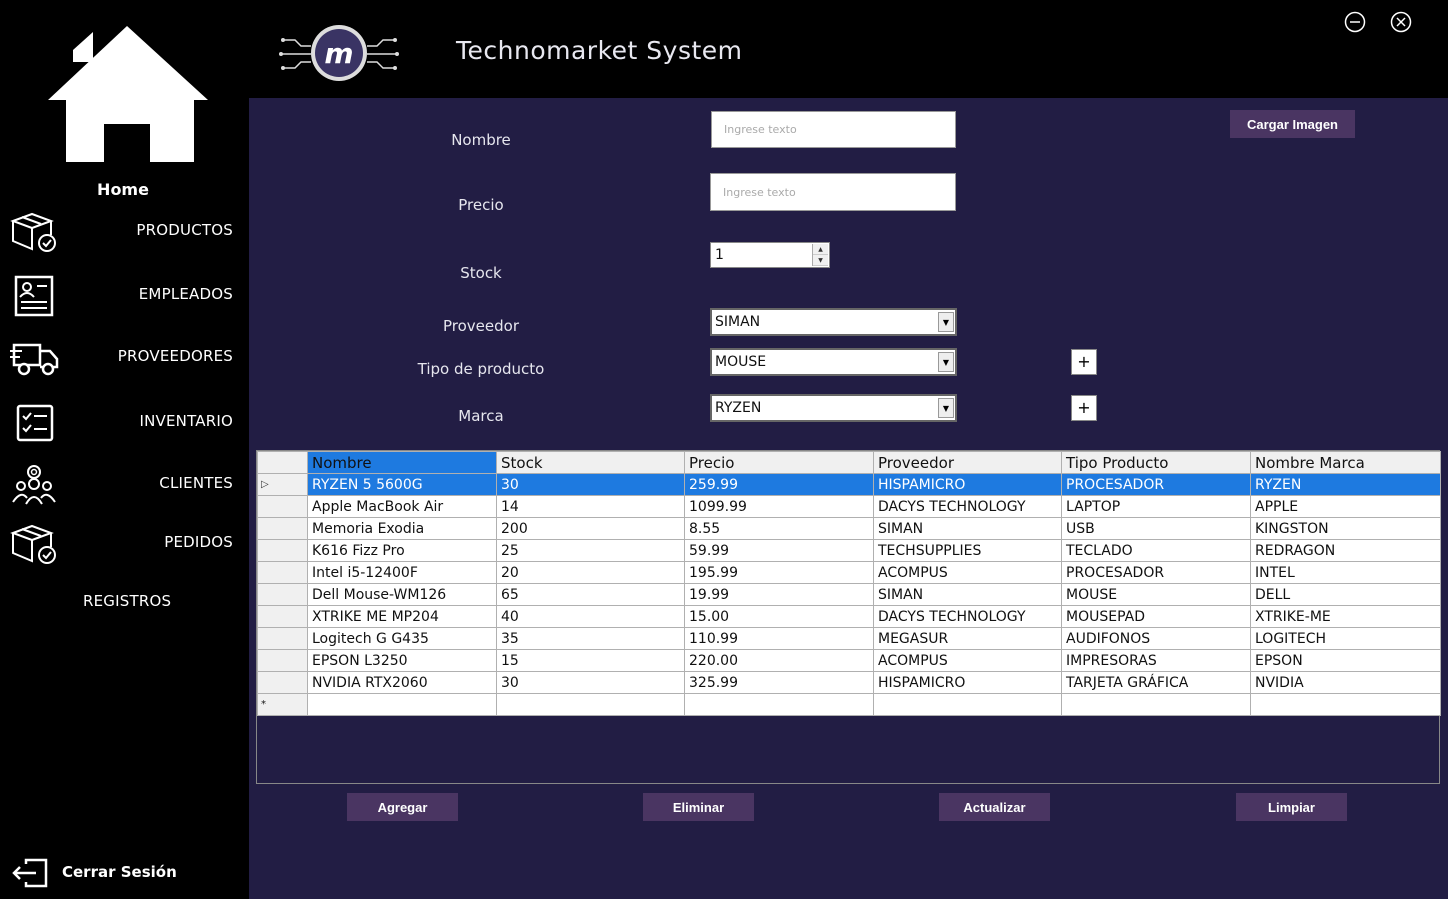  Describe the element at coordinates (779, 638) in the screenshot. I see `table-cell: 110.99` at that location.